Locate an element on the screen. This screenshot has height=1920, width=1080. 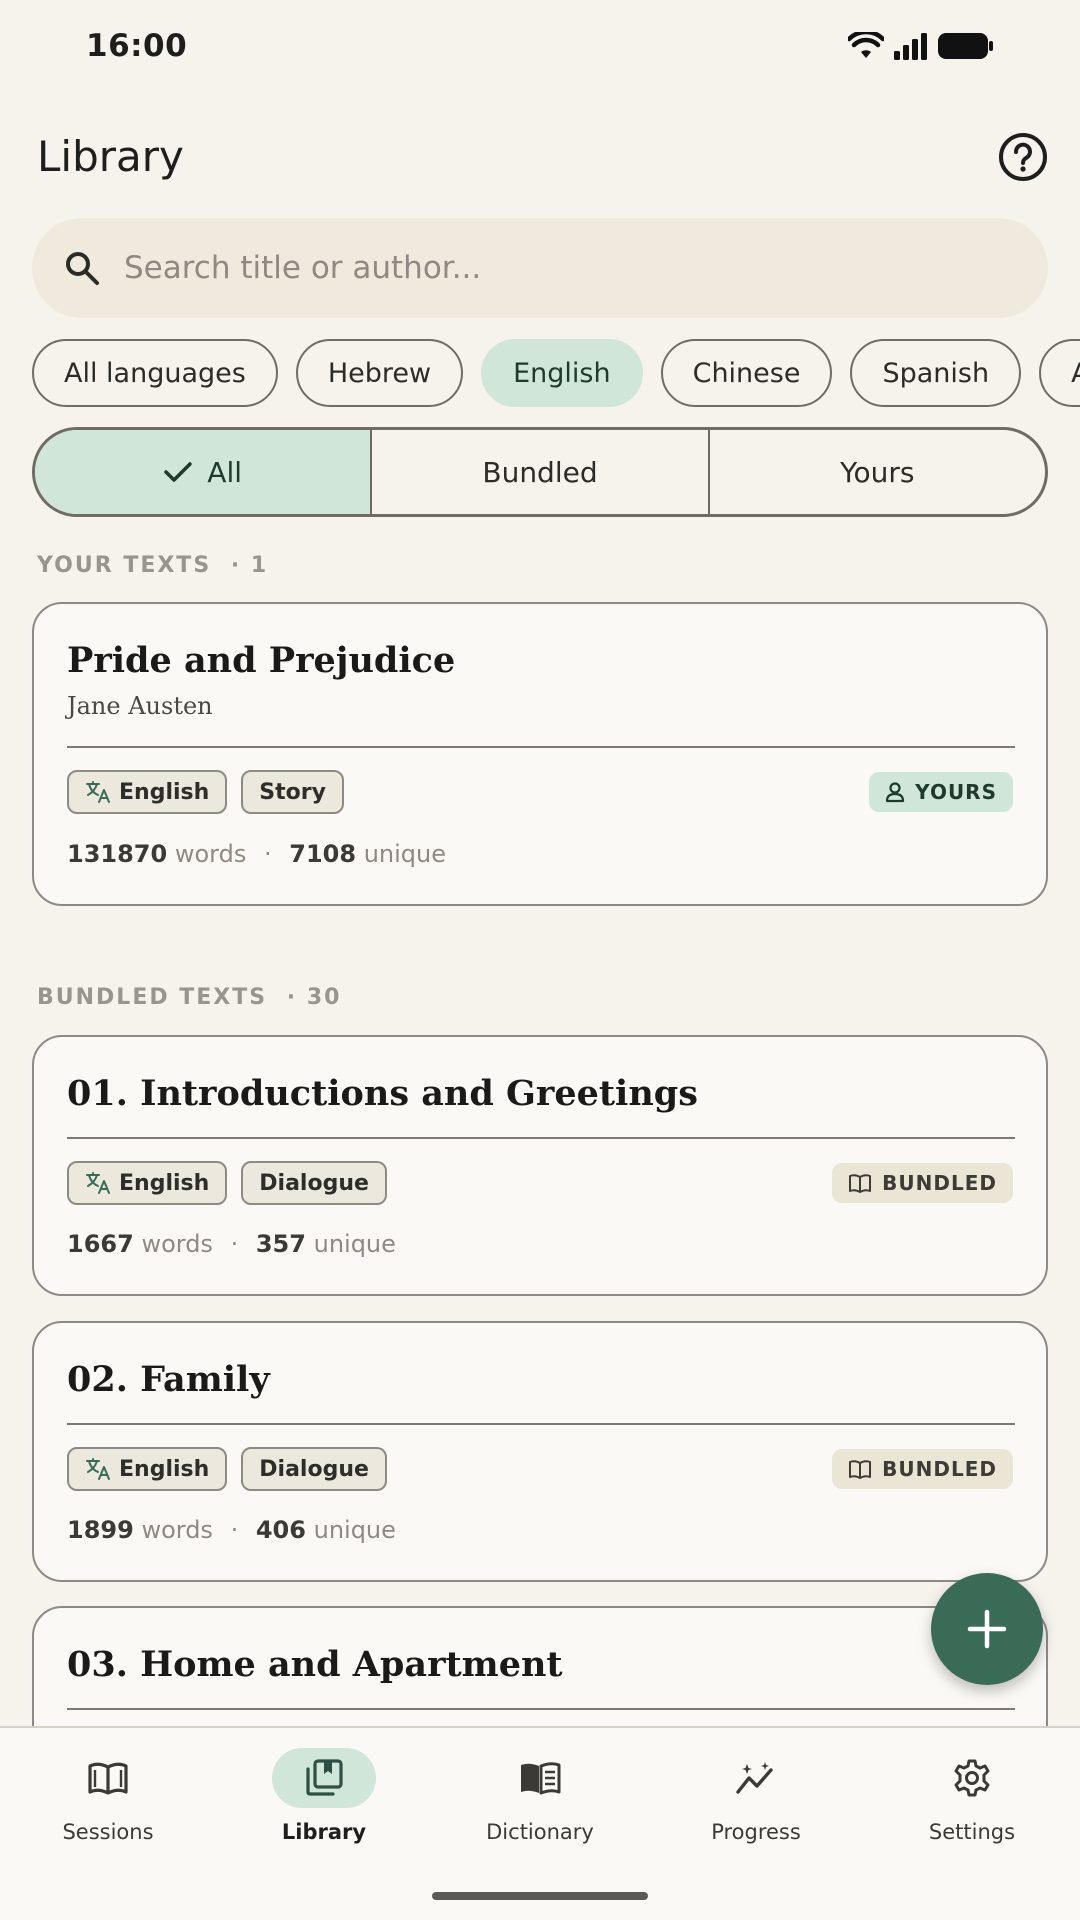
person-icon is located at coordinates (895, 792).